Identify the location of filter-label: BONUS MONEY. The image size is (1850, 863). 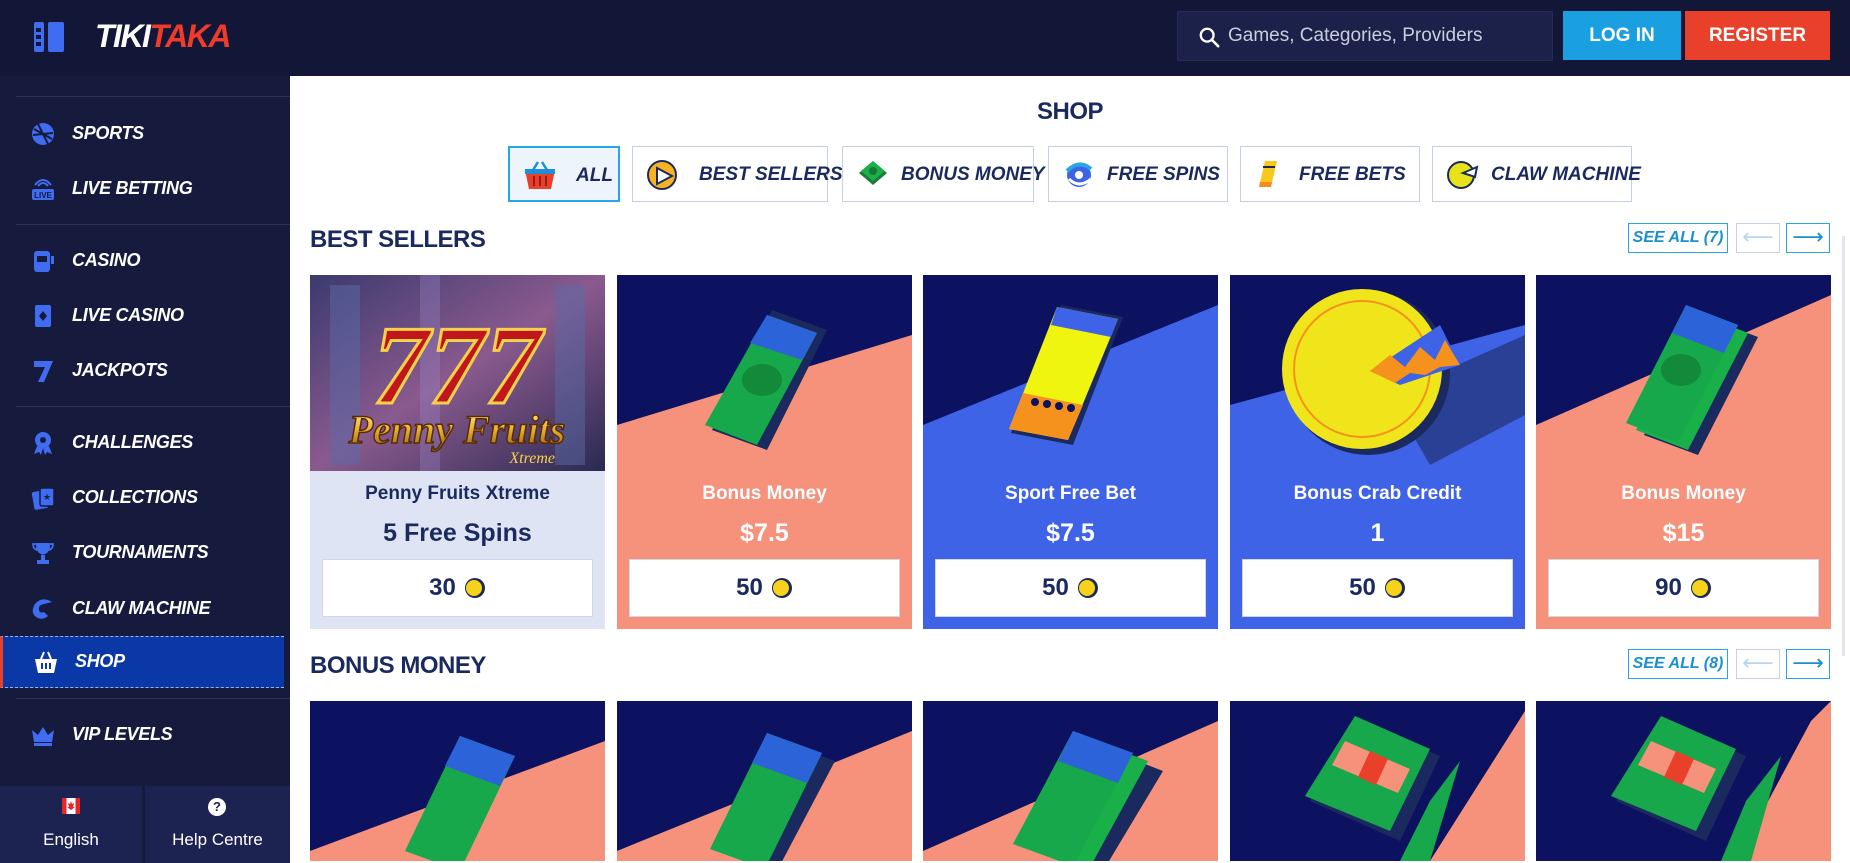
(973, 174).